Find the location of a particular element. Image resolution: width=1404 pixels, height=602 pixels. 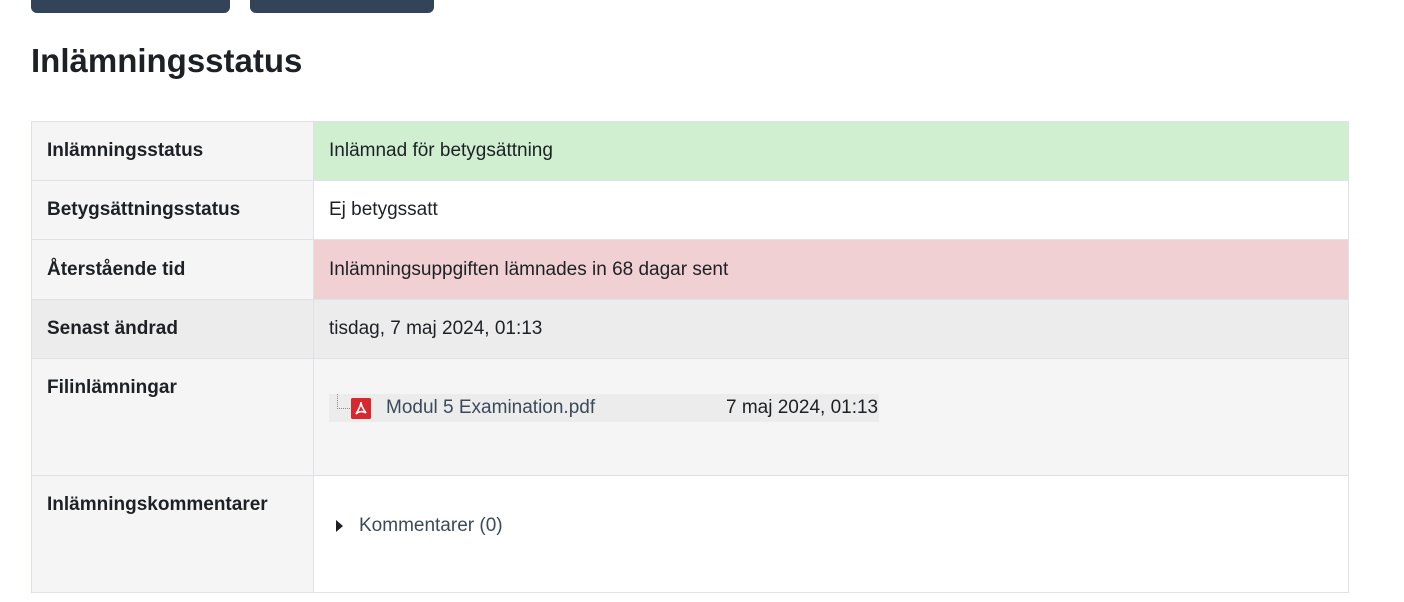

row-label-last-modified: Senast ändrad is located at coordinates (172, 329).